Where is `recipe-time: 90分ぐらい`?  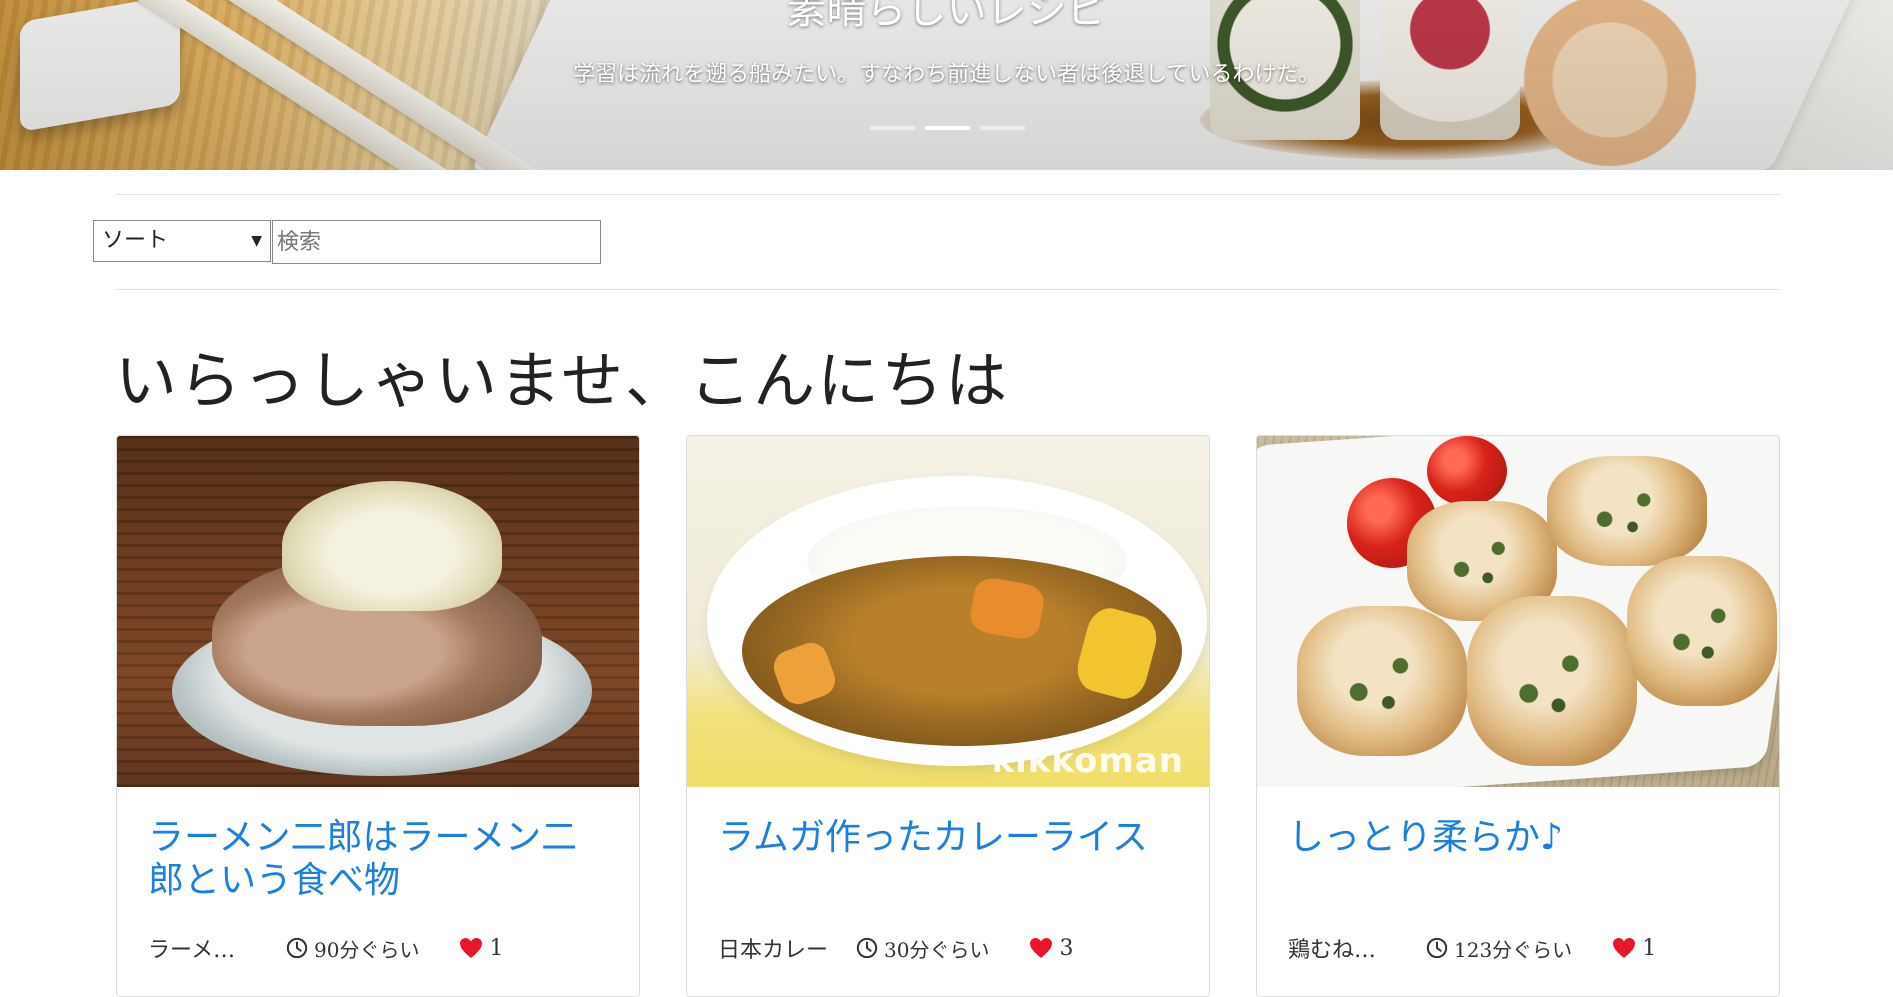
recipe-time: 90分ぐらい is located at coordinates (352, 948).